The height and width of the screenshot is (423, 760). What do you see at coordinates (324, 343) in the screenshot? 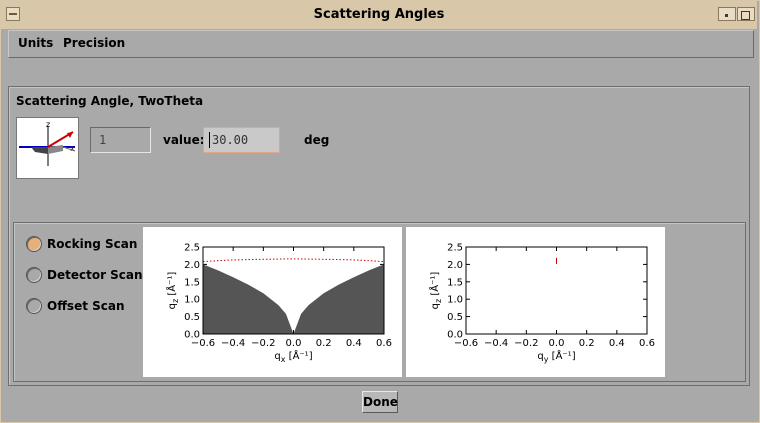
I see `plot0-xtick-label: 0.2` at bounding box center [324, 343].